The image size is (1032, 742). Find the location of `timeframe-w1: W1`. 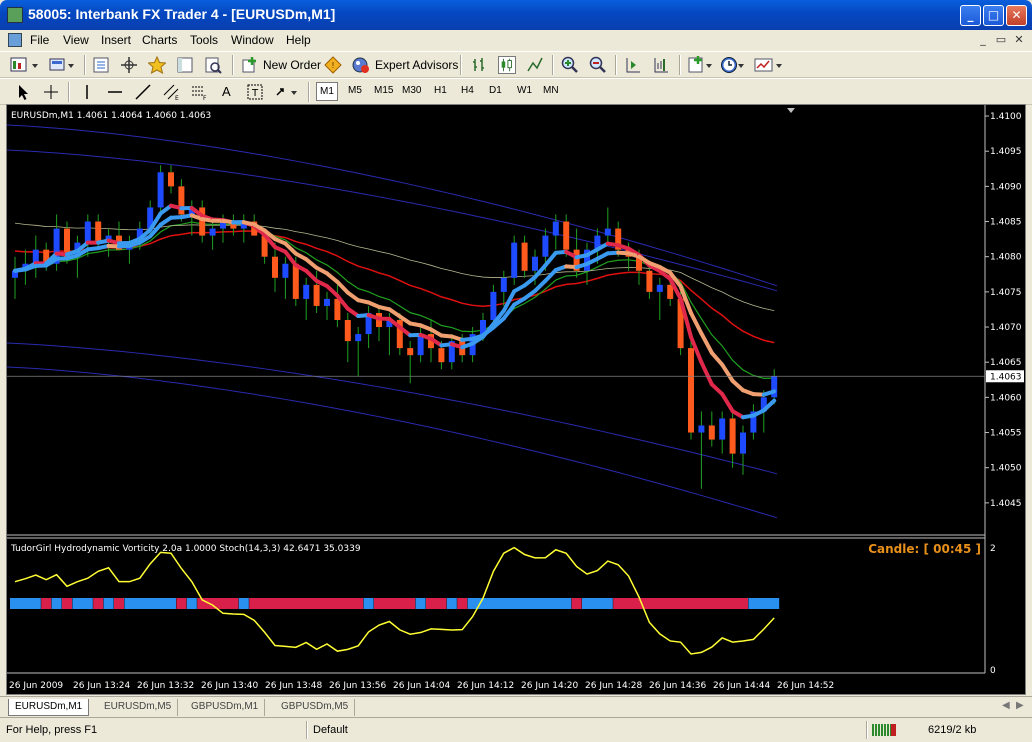

timeframe-w1: W1 is located at coordinates (524, 90).